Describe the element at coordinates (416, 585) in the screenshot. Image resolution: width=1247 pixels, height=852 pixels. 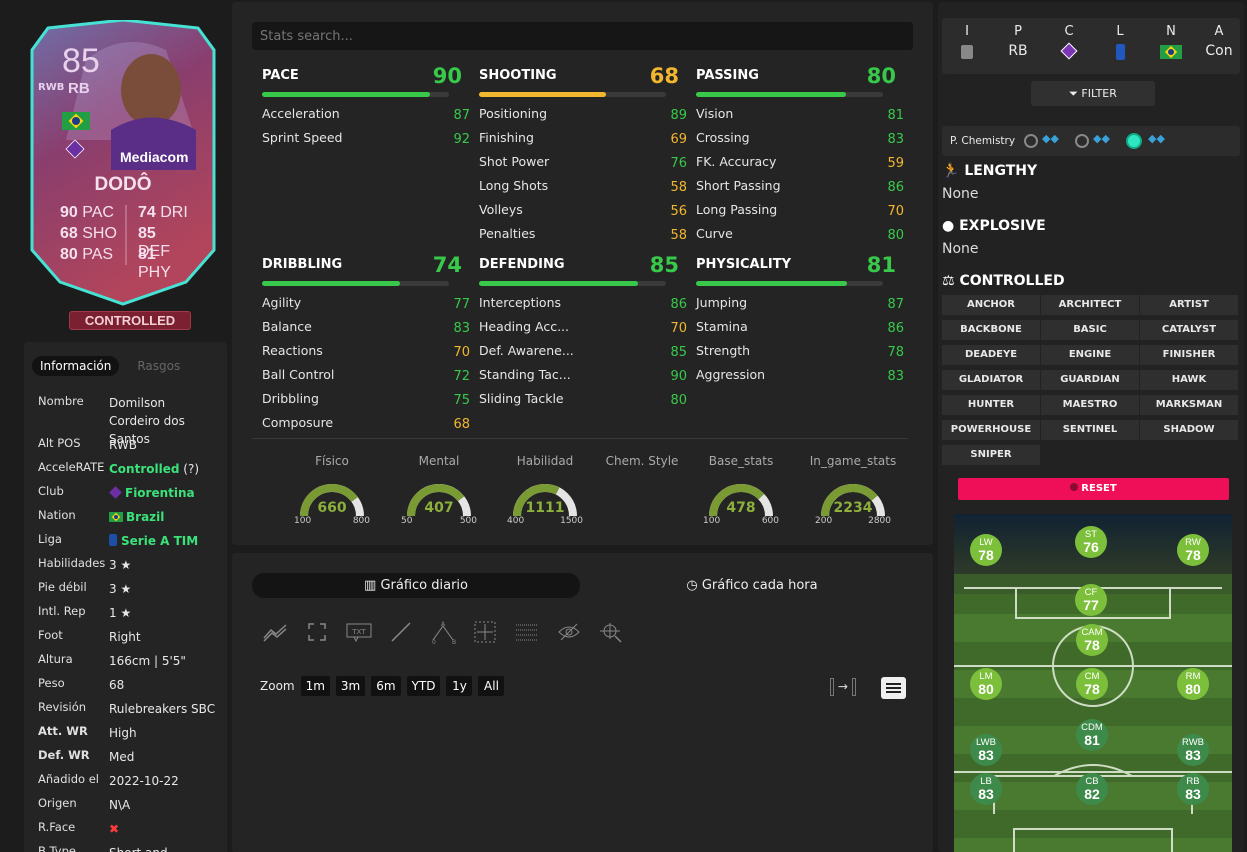
I see `tab-grafico-diario: ▥ Gráfico diario` at that location.